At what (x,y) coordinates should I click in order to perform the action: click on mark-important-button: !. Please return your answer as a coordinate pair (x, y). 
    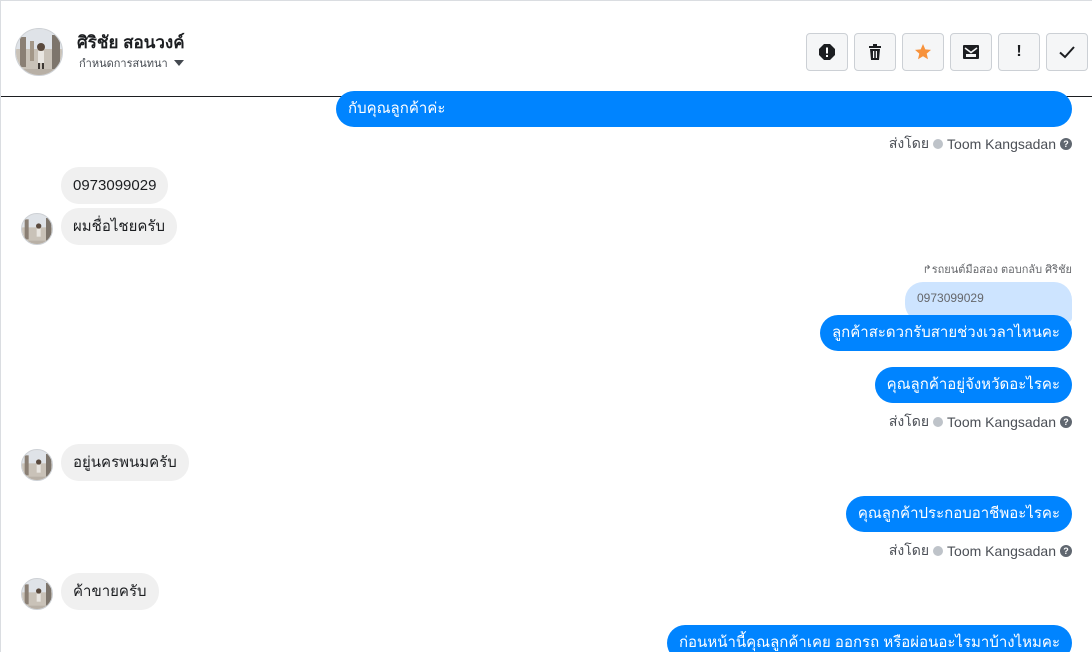
    Looking at the image, I should click on (1019, 52).